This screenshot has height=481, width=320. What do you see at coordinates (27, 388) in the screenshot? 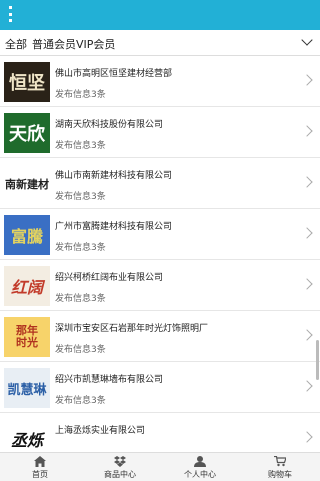
I see `company-logo: 凯慧琳` at bounding box center [27, 388].